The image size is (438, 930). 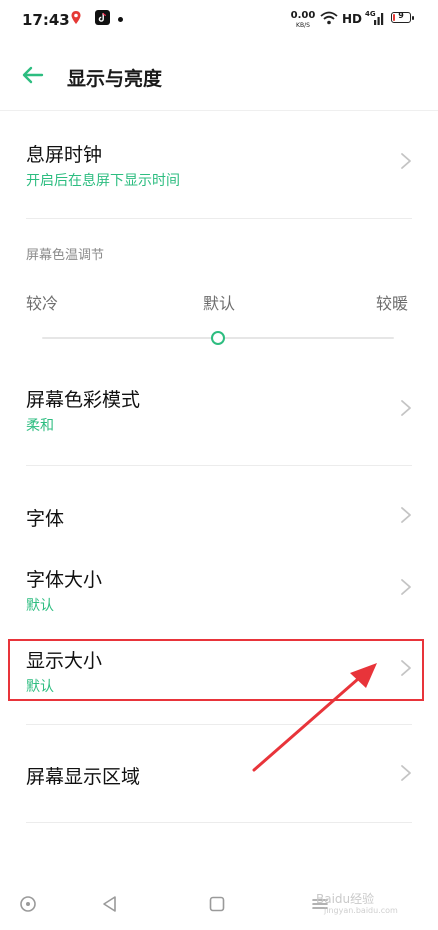 What do you see at coordinates (218, 338) in the screenshot?
I see `color-temp-slider-thumb` at bounding box center [218, 338].